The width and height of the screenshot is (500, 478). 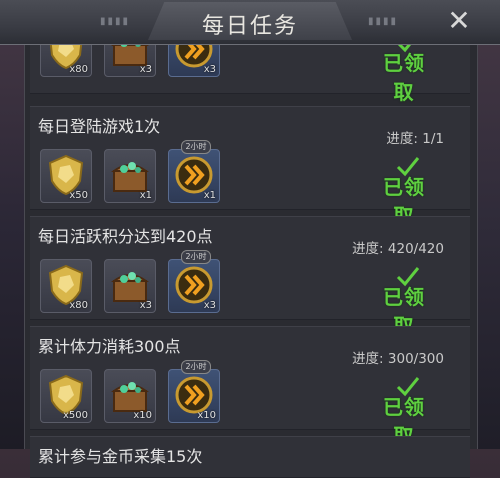 I want to click on task-name: 累计参与金币采集15次, so click(x=120, y=456).